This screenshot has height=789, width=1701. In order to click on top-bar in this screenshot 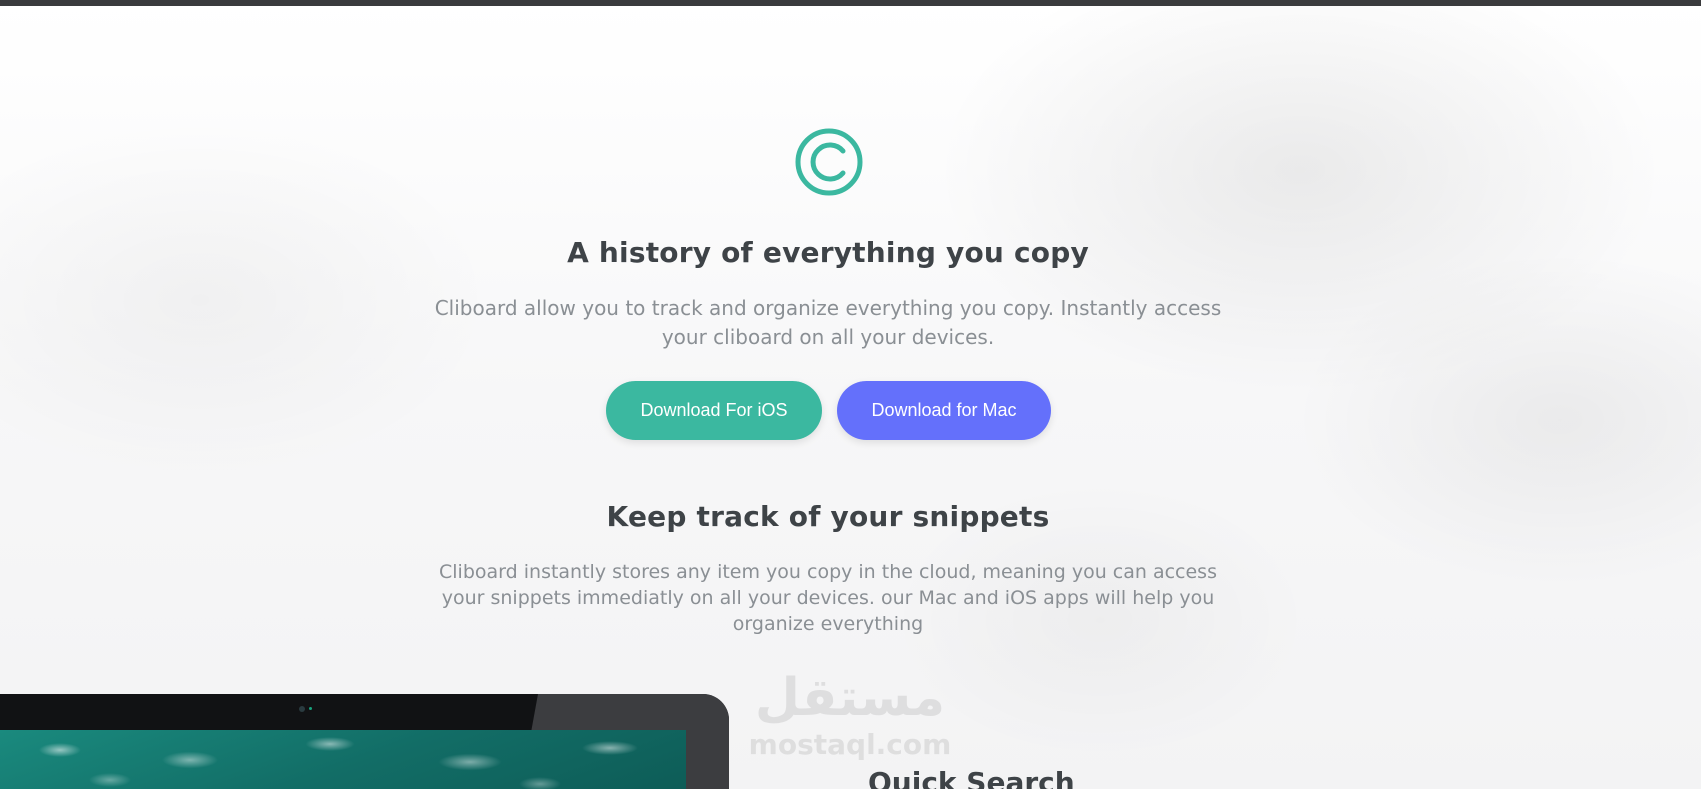, I will do `click(850, 3)`.